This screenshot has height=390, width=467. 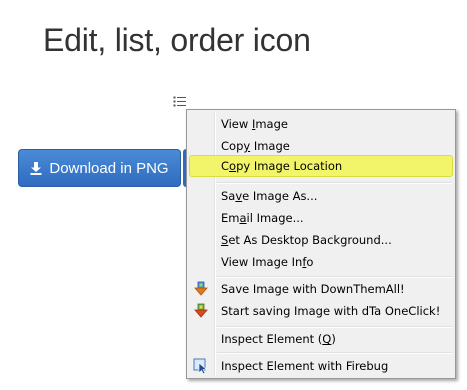 I want to click on menu-item-view-image: View Image, so click(x=321, y=124).